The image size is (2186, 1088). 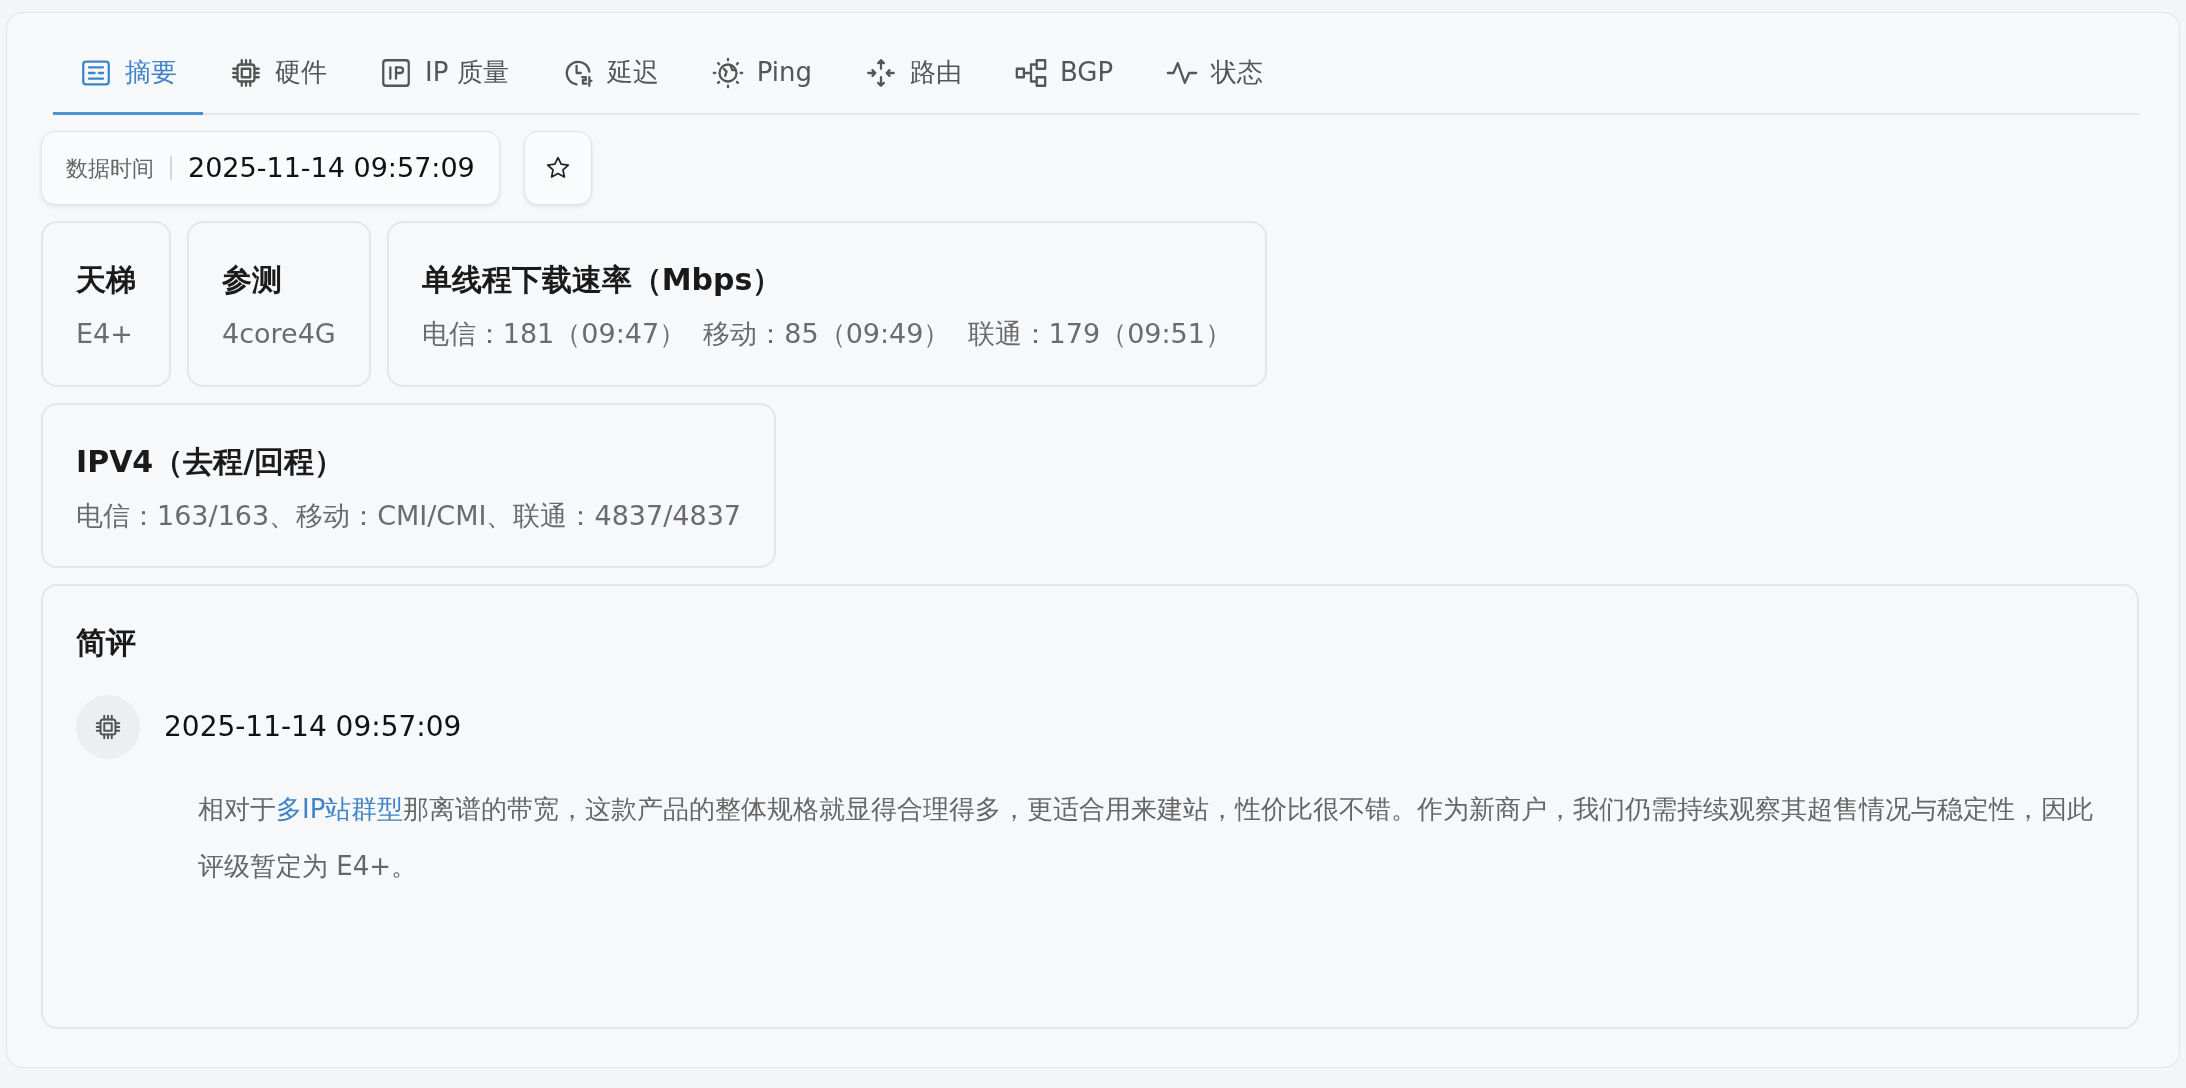 I want to click on tab: 路由, so click(x=912, y=77).